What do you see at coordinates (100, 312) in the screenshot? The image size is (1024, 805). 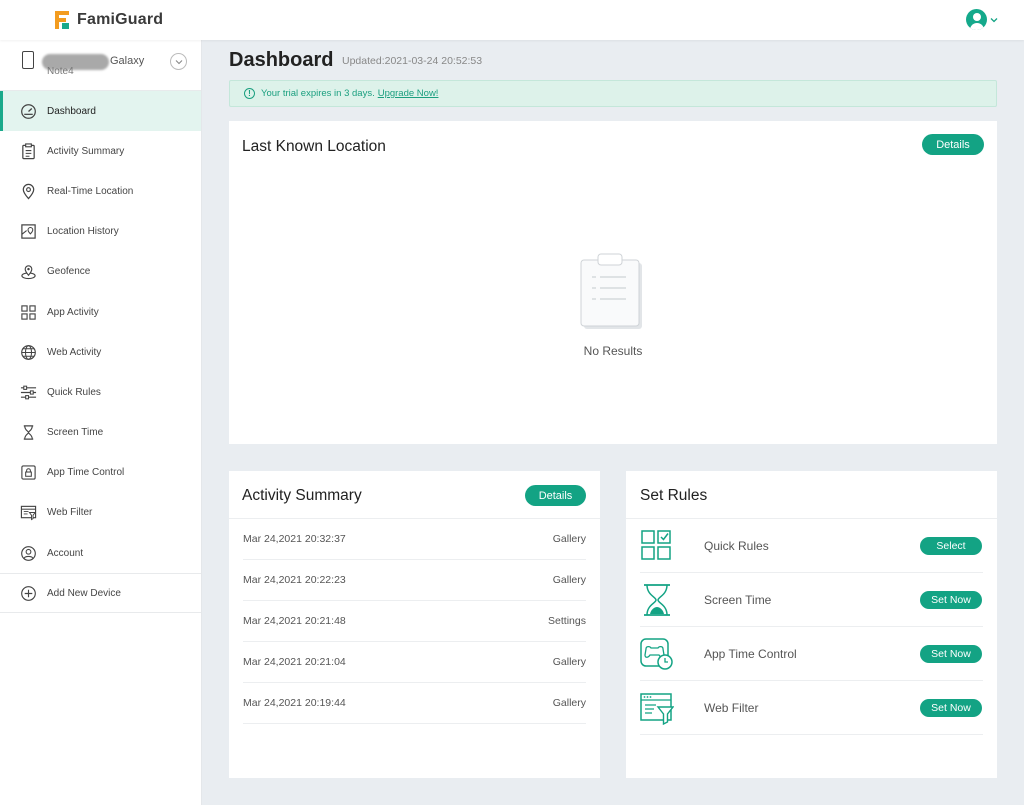 I see `sidebar-item-app-activity: App Activity` at bounding box center [100, 312].